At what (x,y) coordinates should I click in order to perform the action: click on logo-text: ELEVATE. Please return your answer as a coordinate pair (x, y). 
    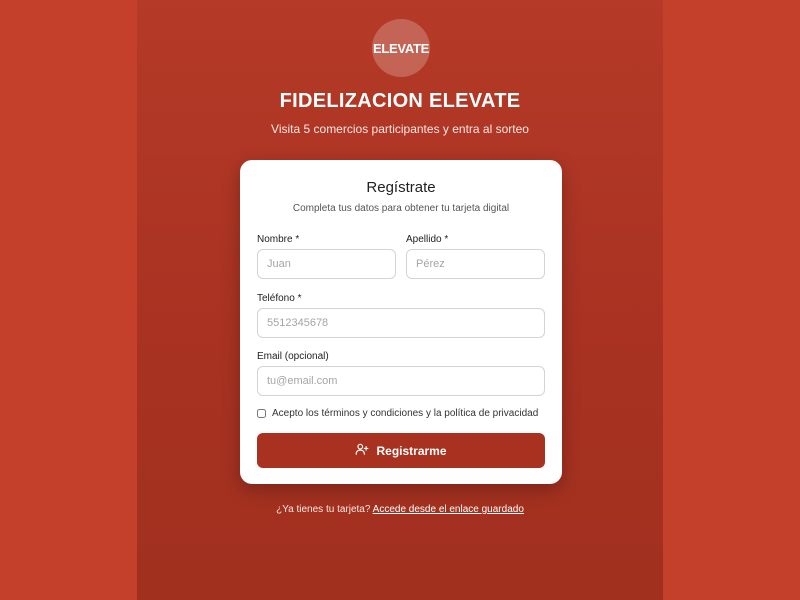
    Looking at the image, I should click on (401, 48).